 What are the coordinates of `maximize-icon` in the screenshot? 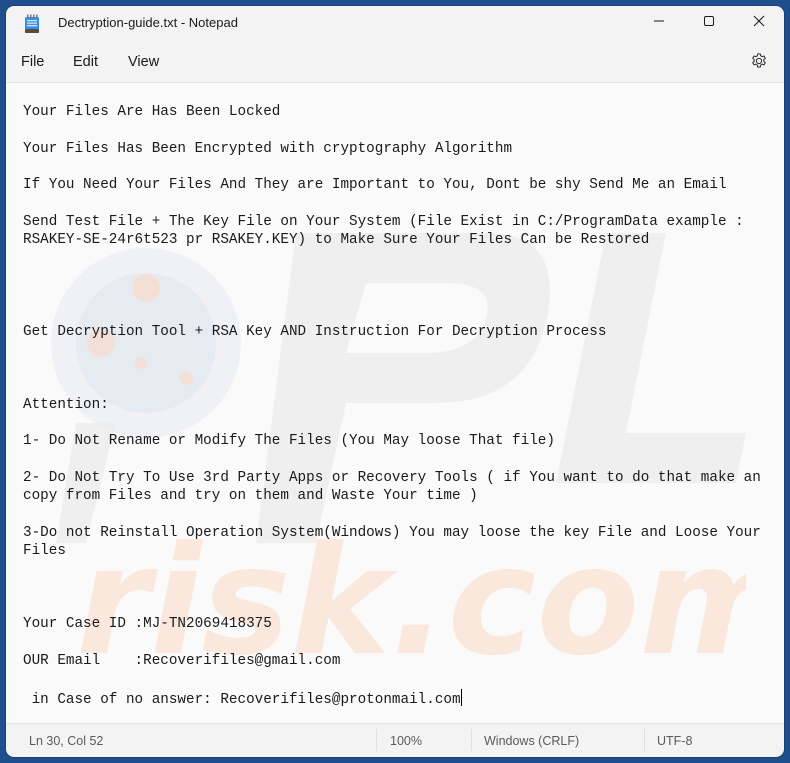 It's located at (709, 23).